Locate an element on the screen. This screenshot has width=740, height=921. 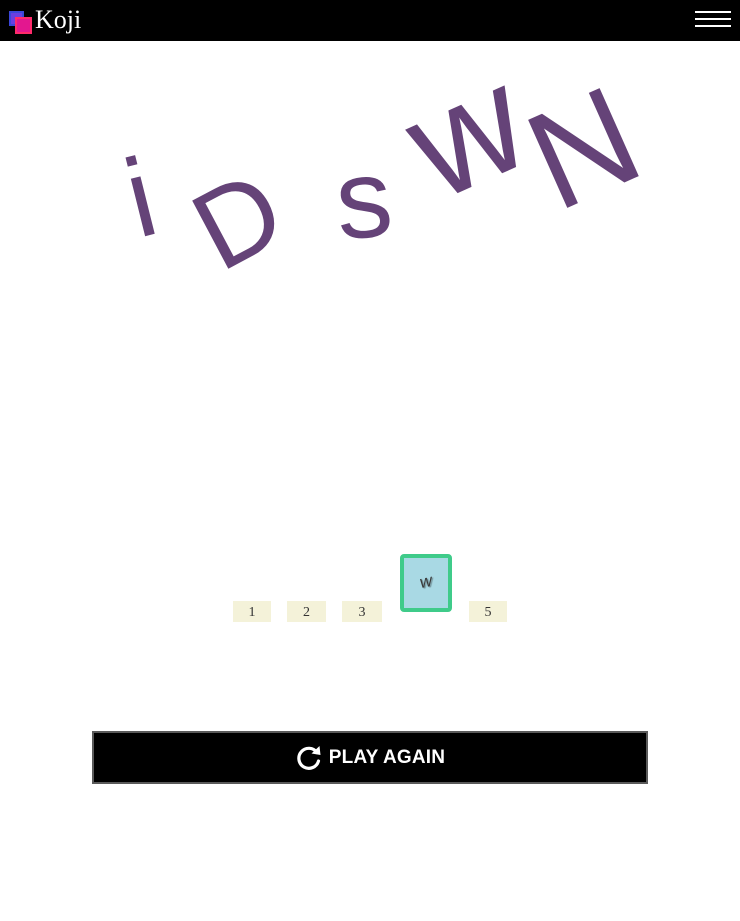
play-again-button: PLAY AGAIN is located at coordinates (370, 757).